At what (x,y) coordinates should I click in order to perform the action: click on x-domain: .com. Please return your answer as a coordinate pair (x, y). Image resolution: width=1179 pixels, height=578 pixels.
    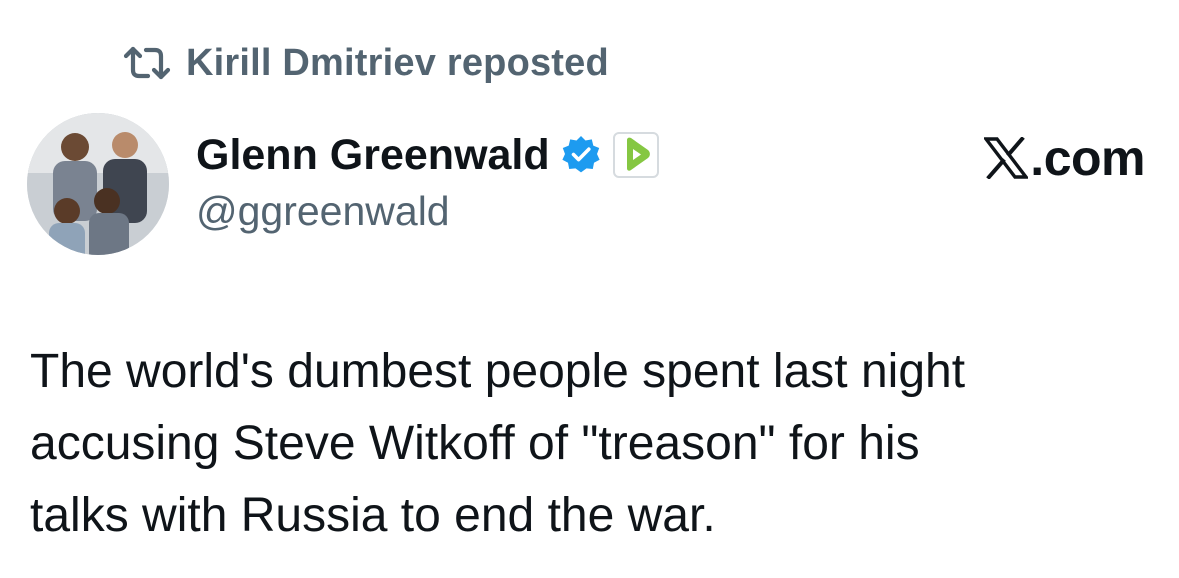
    Looking at the image, I should click on (1087, 158).